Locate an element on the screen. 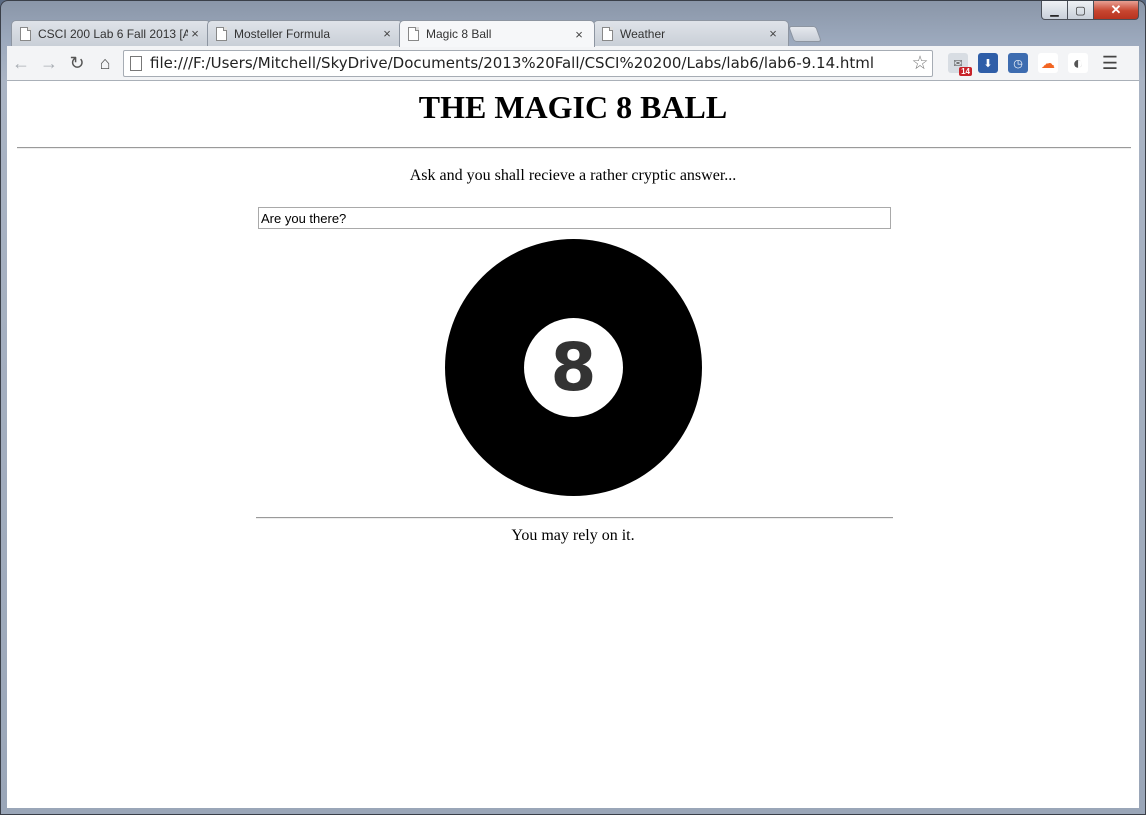 The image size is (1146, 815). tab-csci-lab: CSCI 200 Lab 6 Fall 2013 [A × is located at coordinates (111, 33).